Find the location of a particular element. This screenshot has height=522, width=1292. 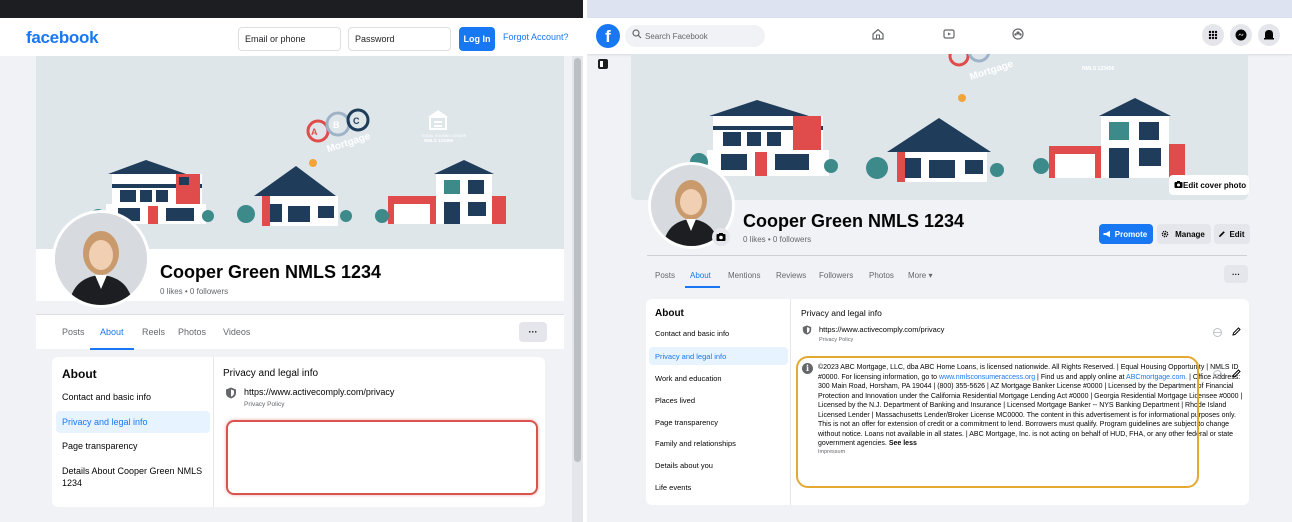

tab-more: More ▾ is located at coordinates (920, 275).